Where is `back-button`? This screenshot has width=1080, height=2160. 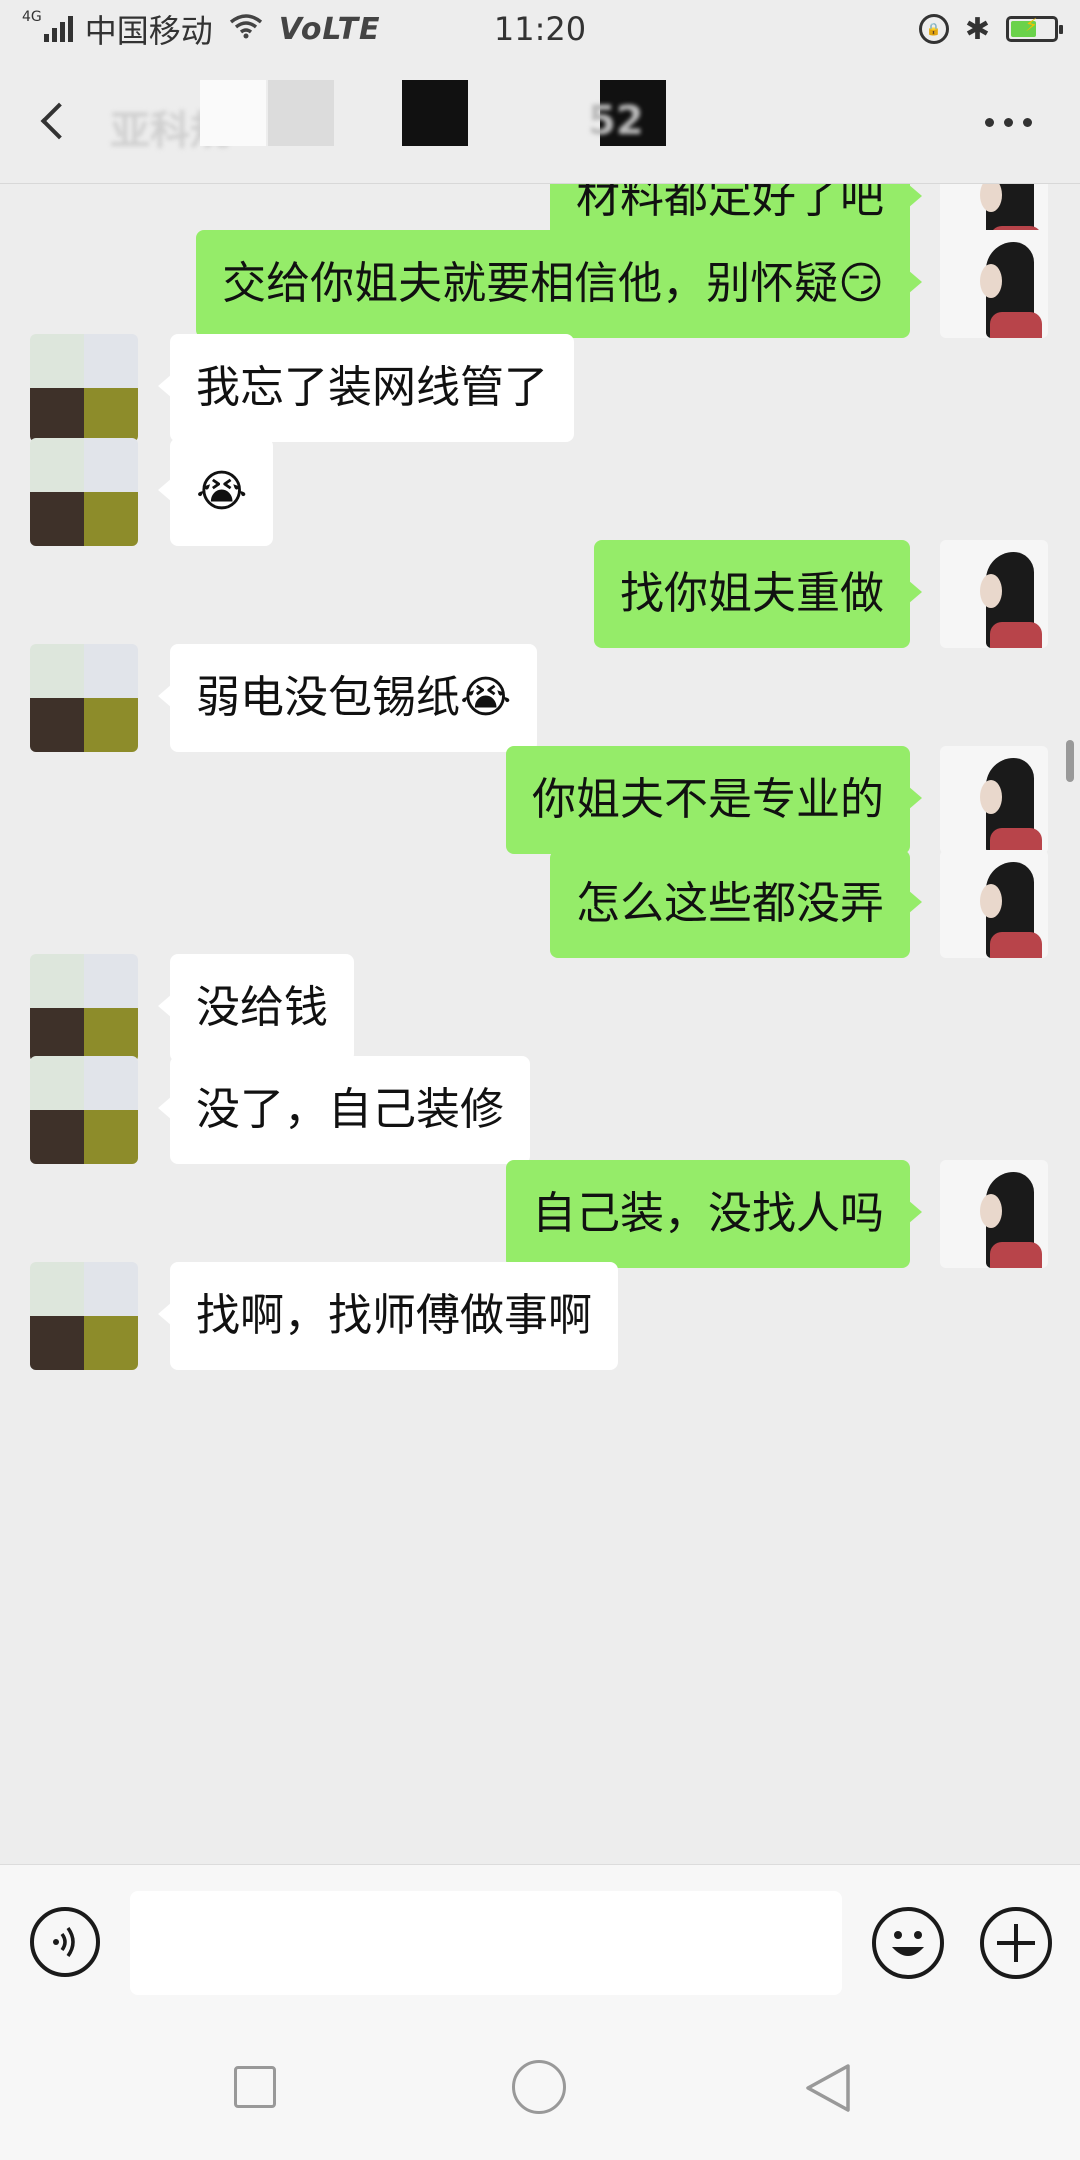
back-button is located at coordinates (56, 121).